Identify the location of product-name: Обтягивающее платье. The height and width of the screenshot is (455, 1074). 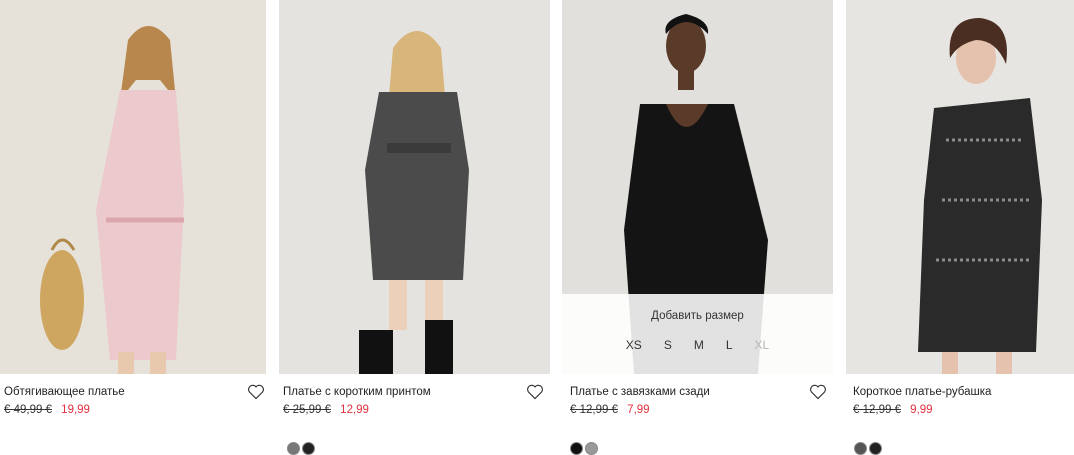
(64, 392).